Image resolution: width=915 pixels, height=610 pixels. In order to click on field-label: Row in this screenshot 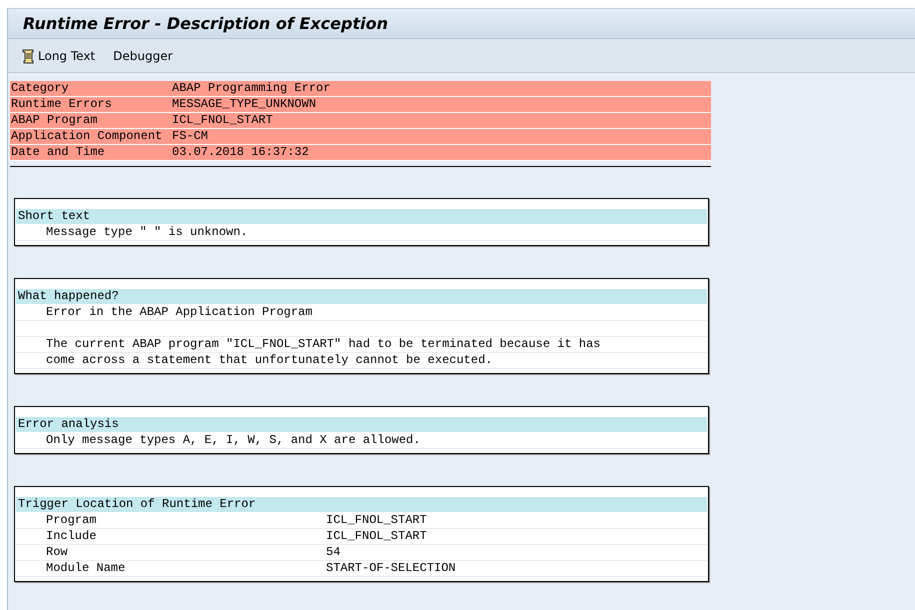, I will do `click(57, 552)`.